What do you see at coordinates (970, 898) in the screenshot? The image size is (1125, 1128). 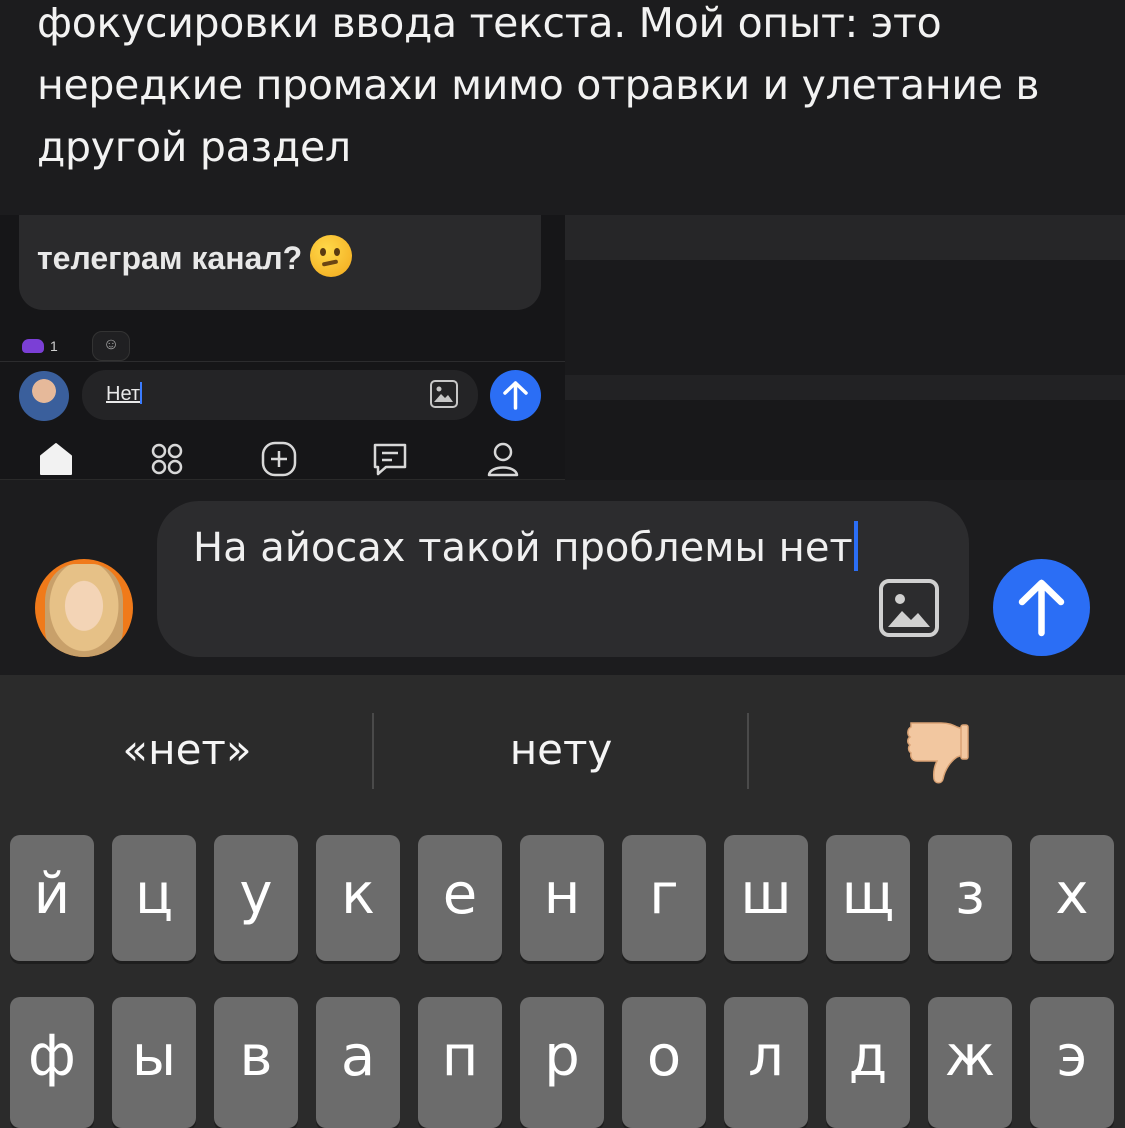 I see `key-з: з` at bounding box center [970, 898].